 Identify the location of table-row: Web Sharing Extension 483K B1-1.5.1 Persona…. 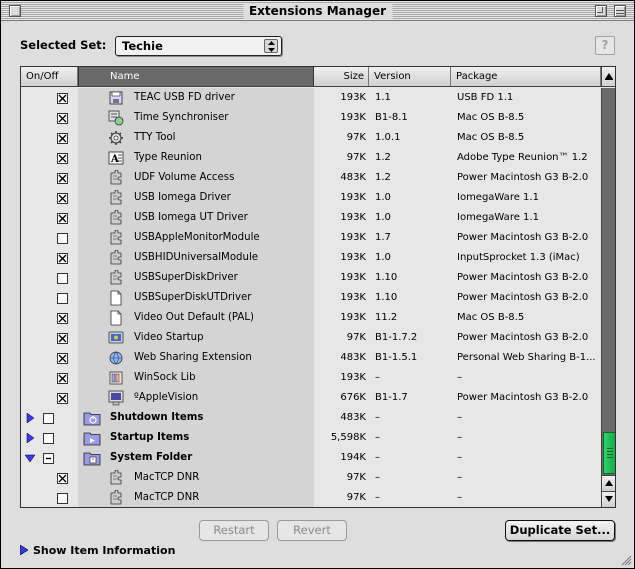
(311, 358).